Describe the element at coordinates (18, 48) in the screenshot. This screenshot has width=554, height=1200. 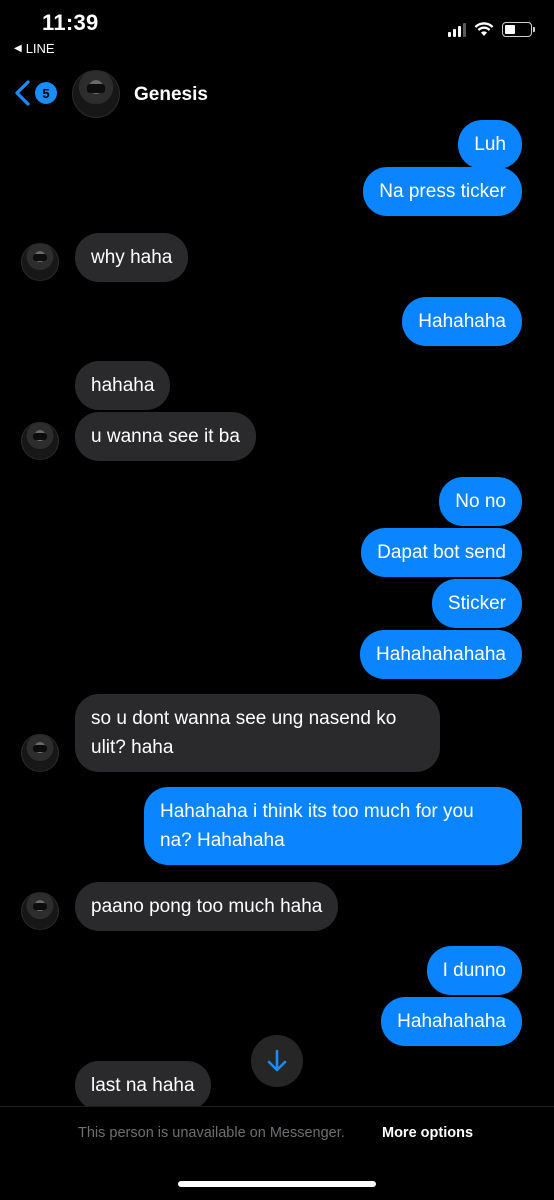
I see `back-triangle-icon: ◀` at that location.